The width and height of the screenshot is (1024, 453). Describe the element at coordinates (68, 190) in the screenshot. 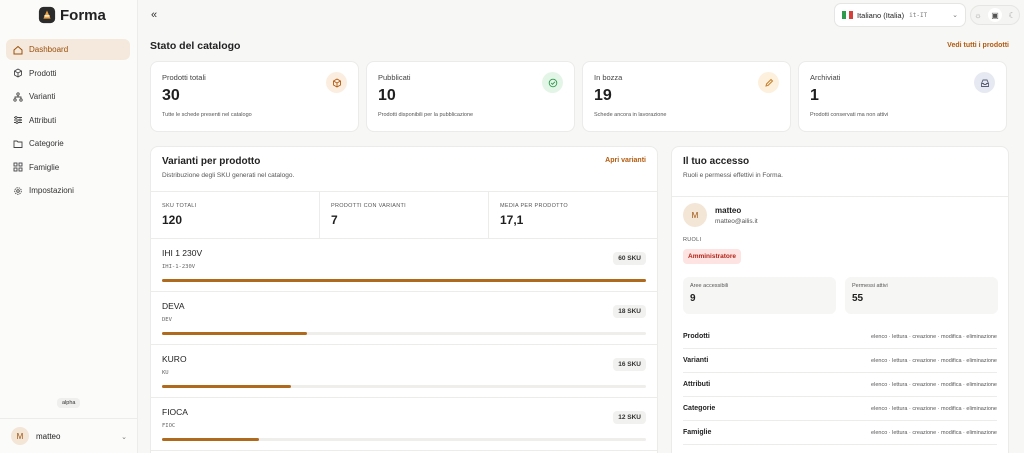

I see `sidebar-item-impostazioni: Impostazioni` at that location.